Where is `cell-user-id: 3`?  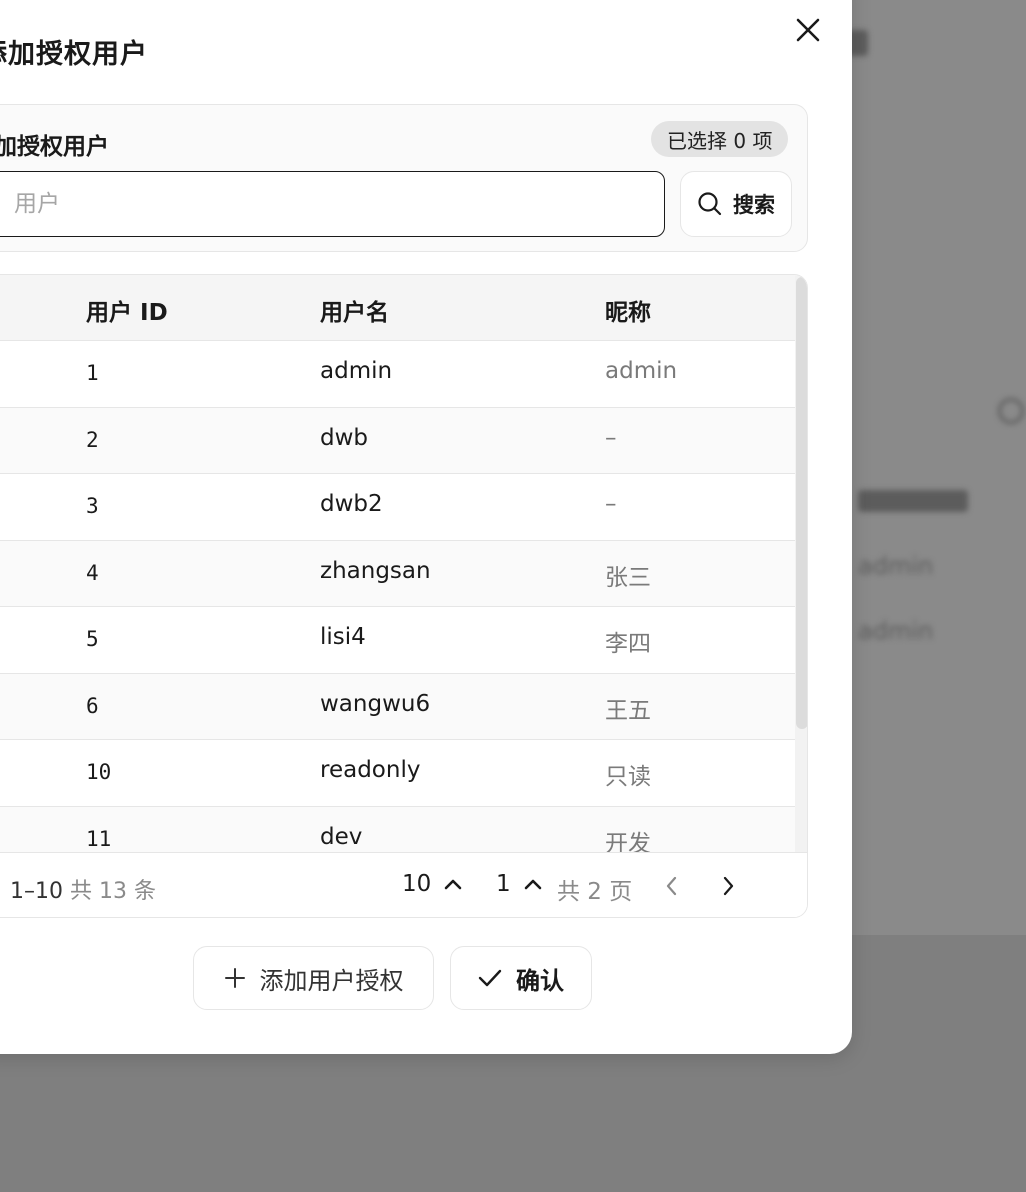
cell-user-id: 3 is located at coordinates (92, 506).